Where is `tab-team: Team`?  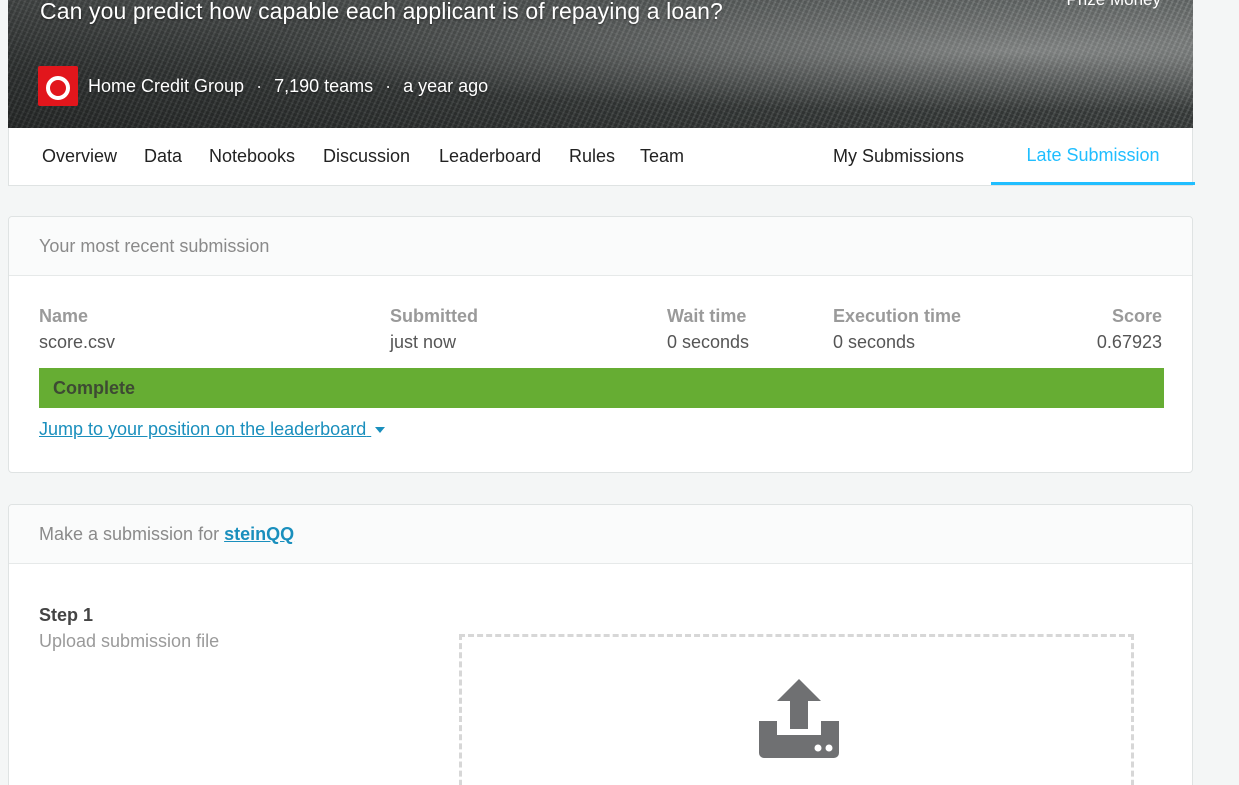 tab-team: Team is located at coordinates (662, 156).